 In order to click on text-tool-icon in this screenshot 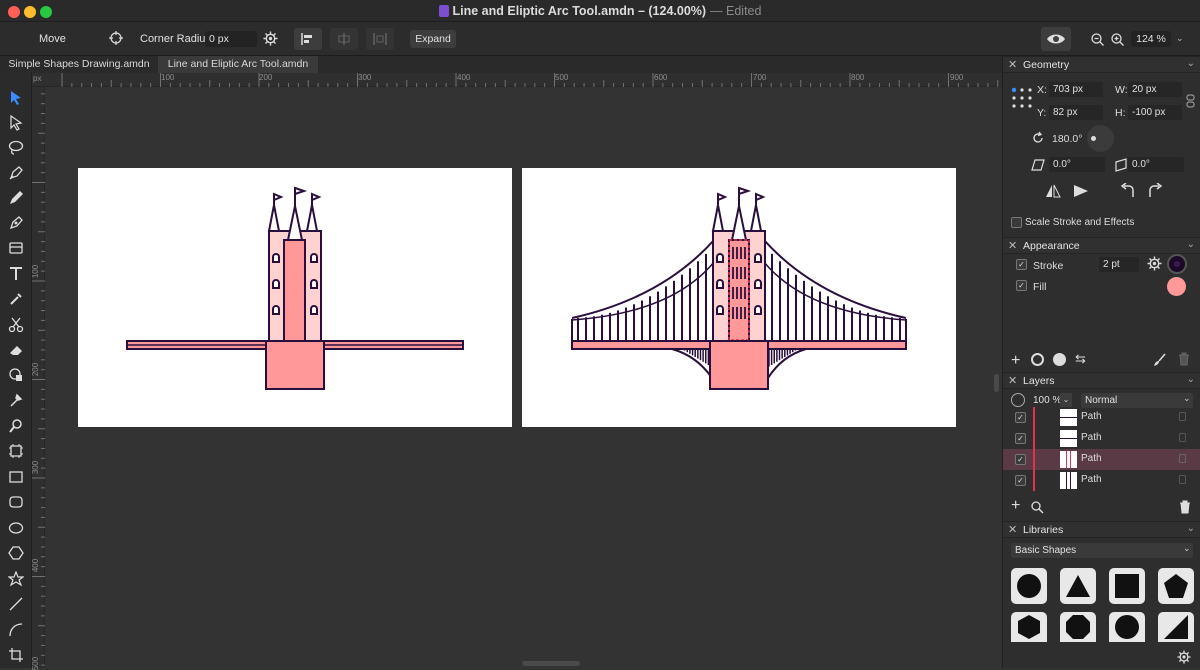, I will do `click(16, 274)`.